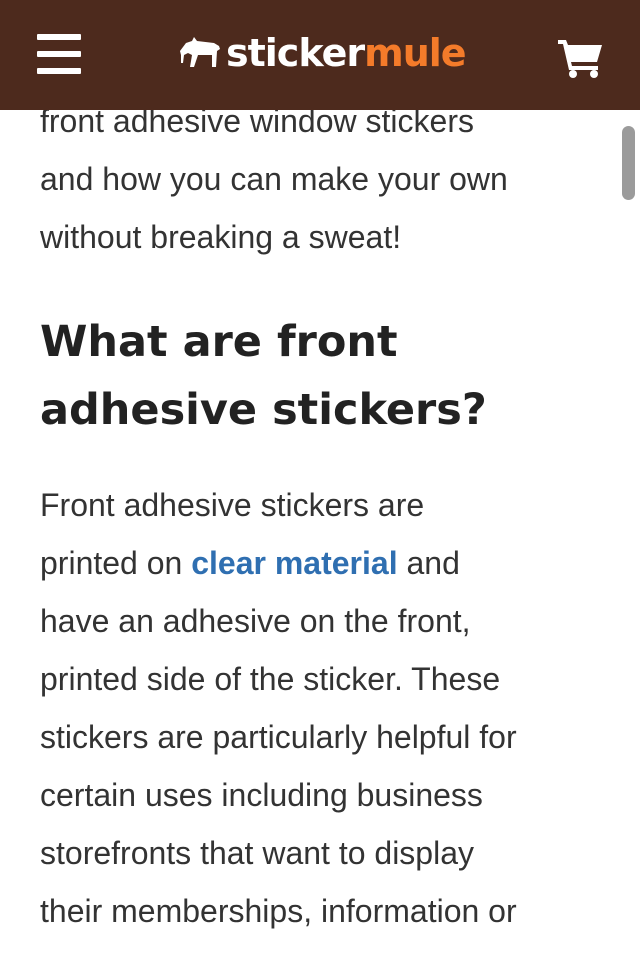 This screenshot has height=959, width=640. What do you see at coordinates (320, 376) in the screenshot?
I see `section-heading: What are front adhesive stickers?` at bounding box center [320, 376].